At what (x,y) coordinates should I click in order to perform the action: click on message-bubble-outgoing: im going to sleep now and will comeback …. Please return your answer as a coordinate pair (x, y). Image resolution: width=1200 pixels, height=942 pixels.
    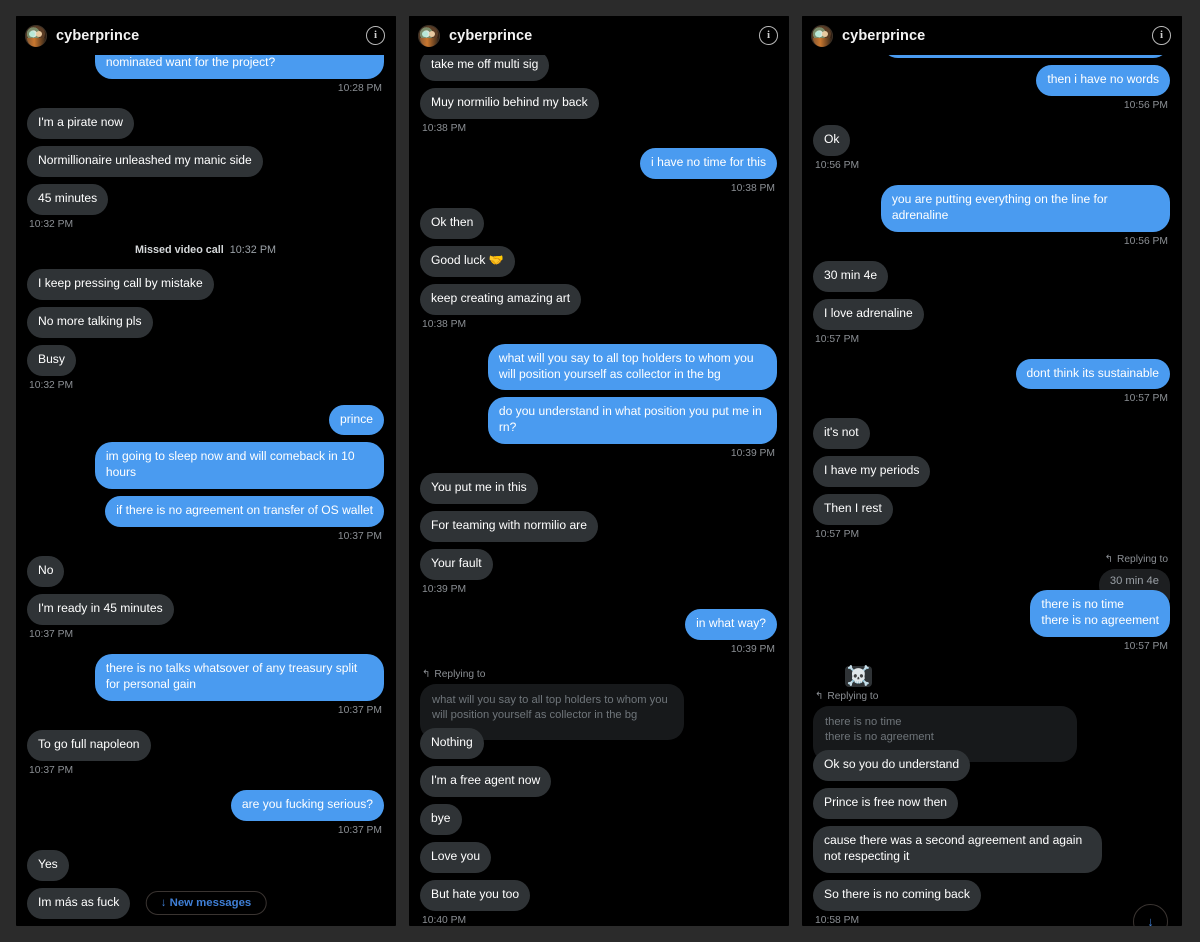
    Looking at the image, I should click on (239, 466).